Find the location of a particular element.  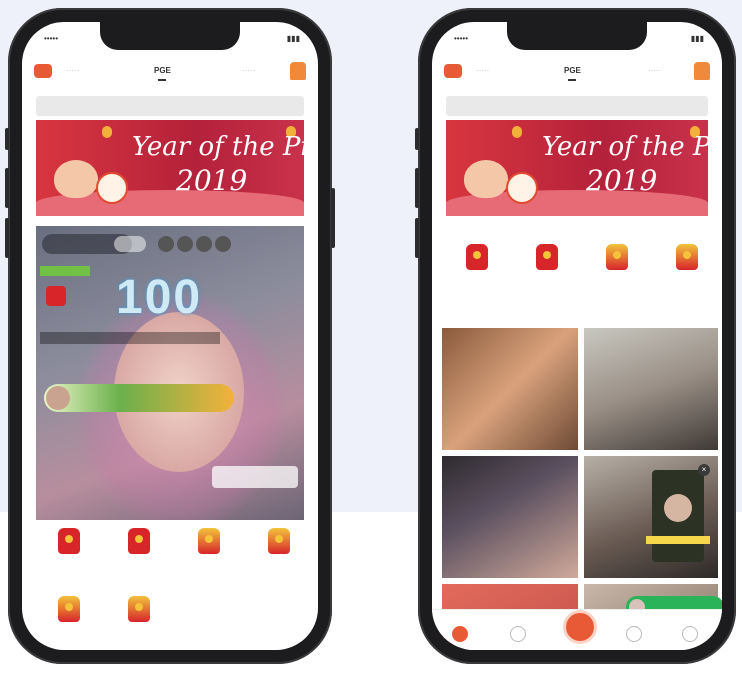

viewer-avatars is located at coordinates (231, 244).